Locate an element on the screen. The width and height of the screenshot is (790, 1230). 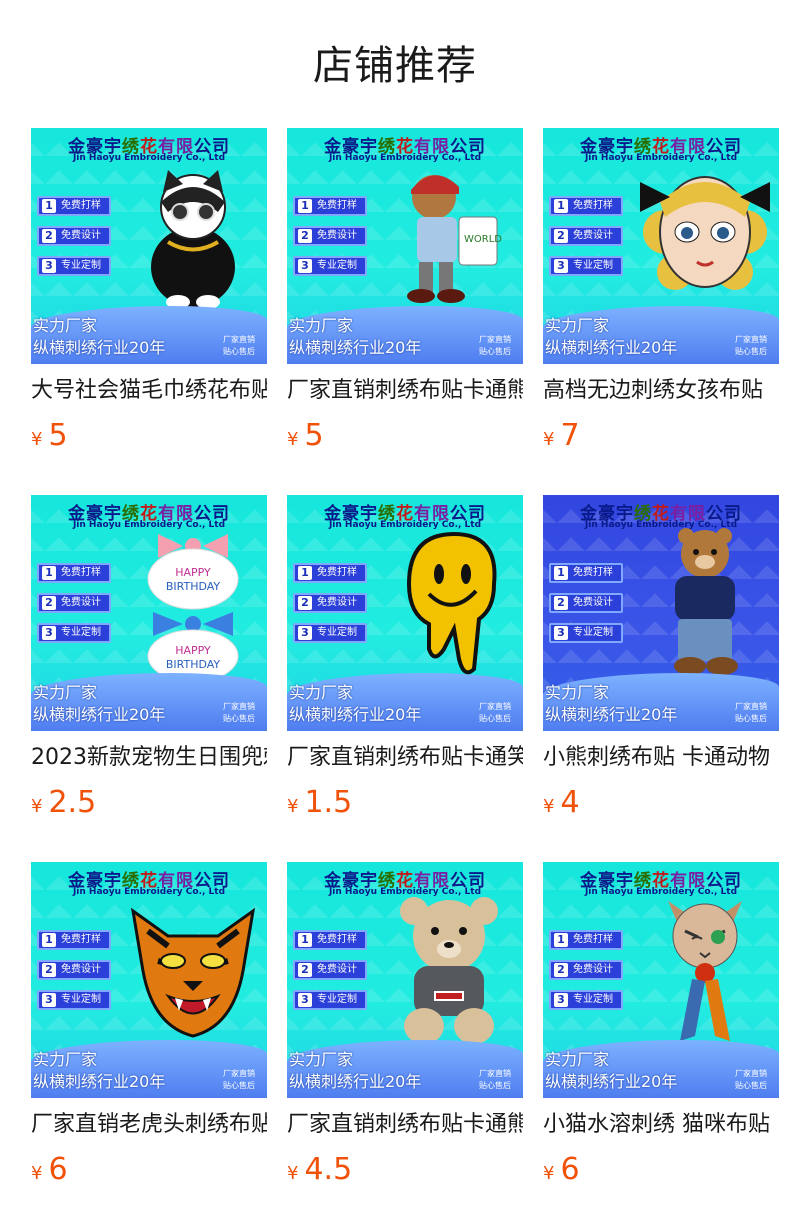
banner-service-text: 厂家直销 贴心售后 is located at coordinates (495, 346).